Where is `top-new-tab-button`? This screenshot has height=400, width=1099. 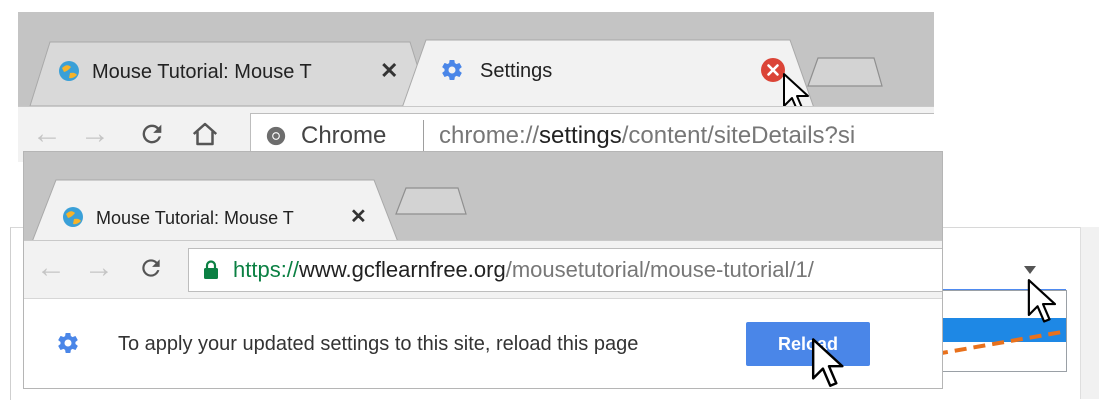
top-new-tab-button is located at coordinates (845, 72).